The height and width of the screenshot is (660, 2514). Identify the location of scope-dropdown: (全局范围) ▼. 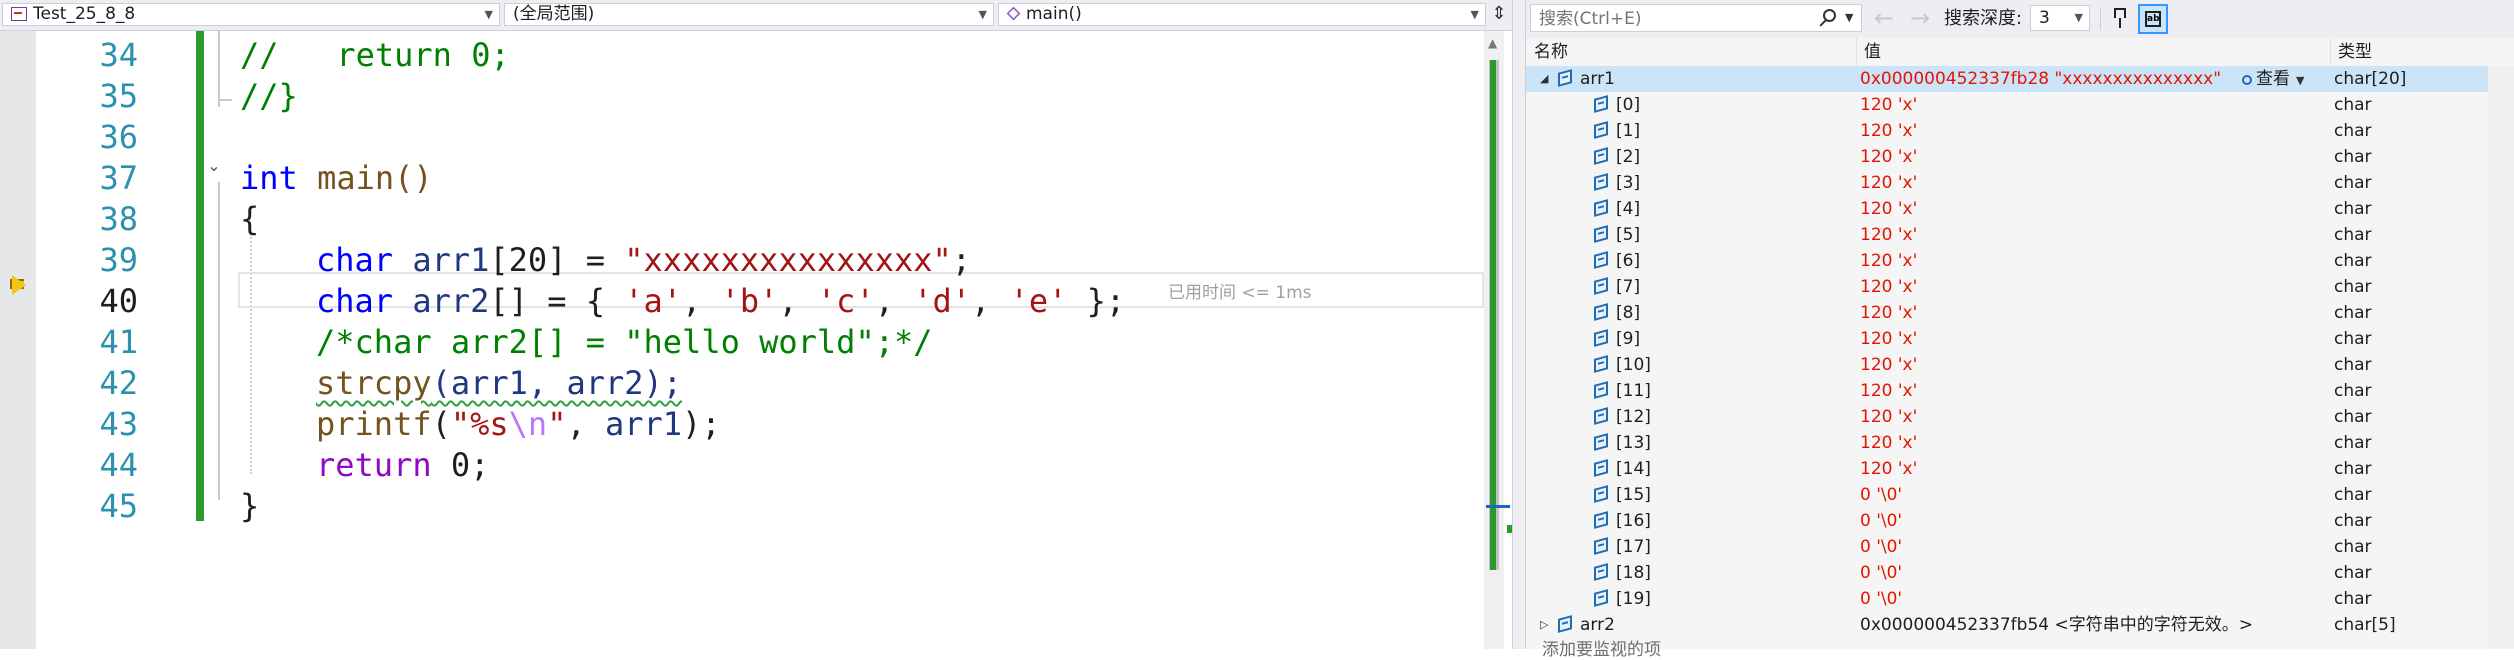
(749, 14).